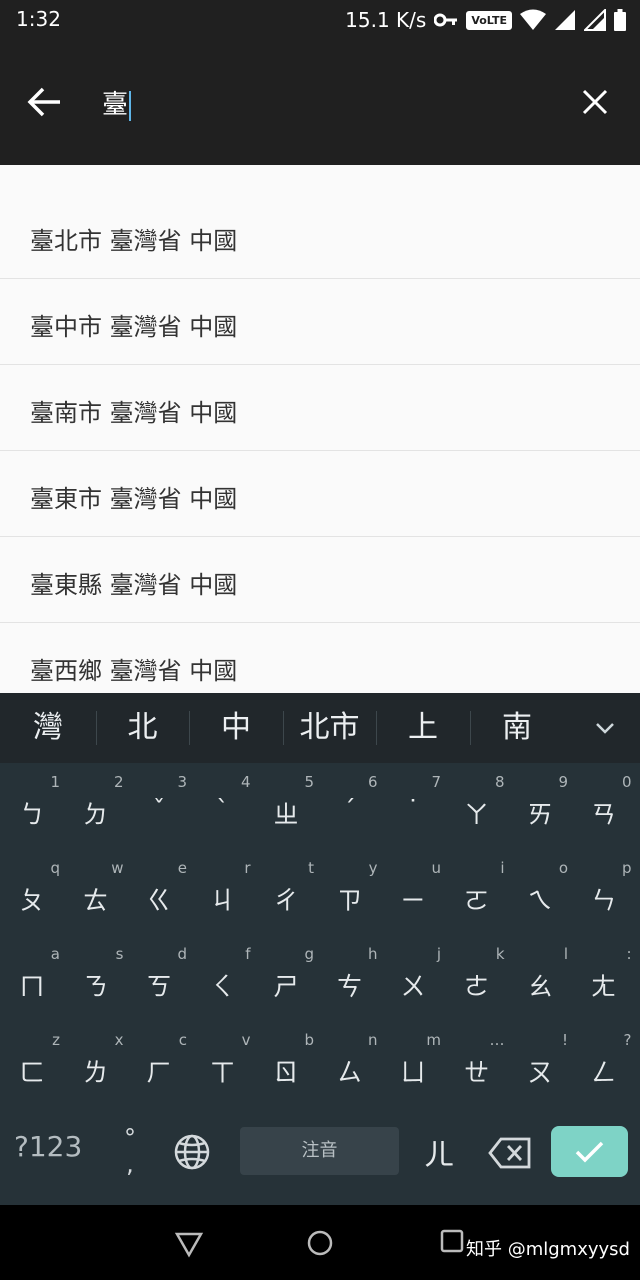 The height and width of the screenshot is (1280, 640). What do you see at coordinates (413, 986) in the screenshot?
I see `key-char: ㄨ` at bounding box center [413, 986].